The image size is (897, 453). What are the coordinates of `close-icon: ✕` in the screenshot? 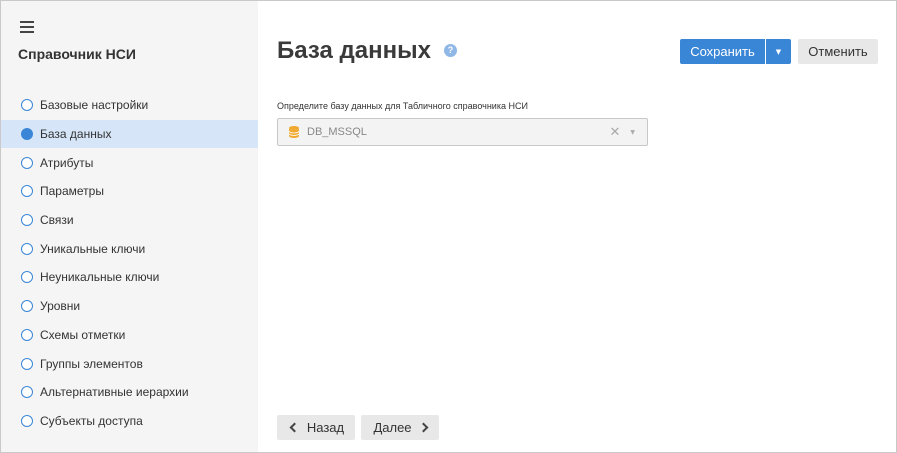 It's located at (614, 132).